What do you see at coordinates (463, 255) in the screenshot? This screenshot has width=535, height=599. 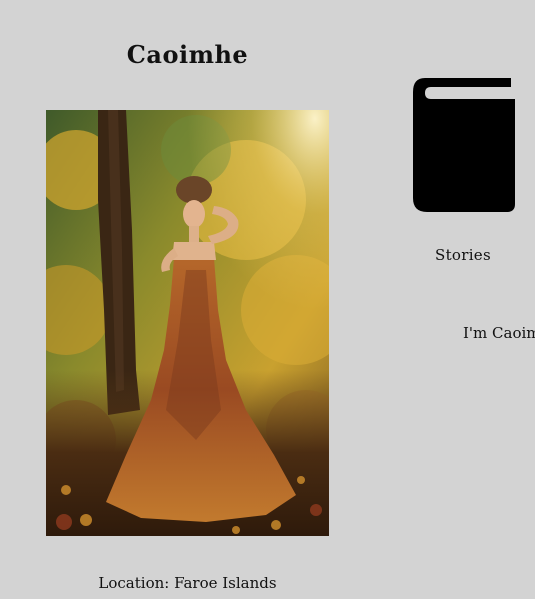 I see `stories-label: Stories` at bounding box center [463, 255].